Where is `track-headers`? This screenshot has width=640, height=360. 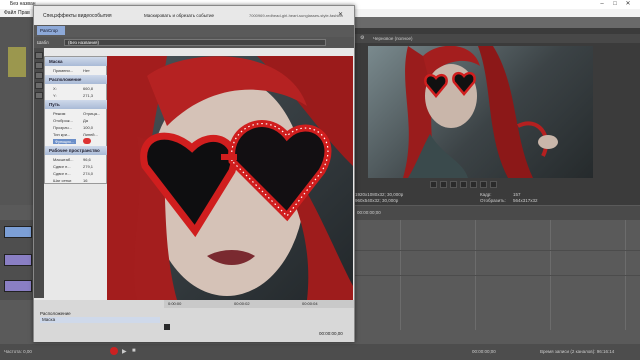
track-headers is located at coordinates (17, 260).